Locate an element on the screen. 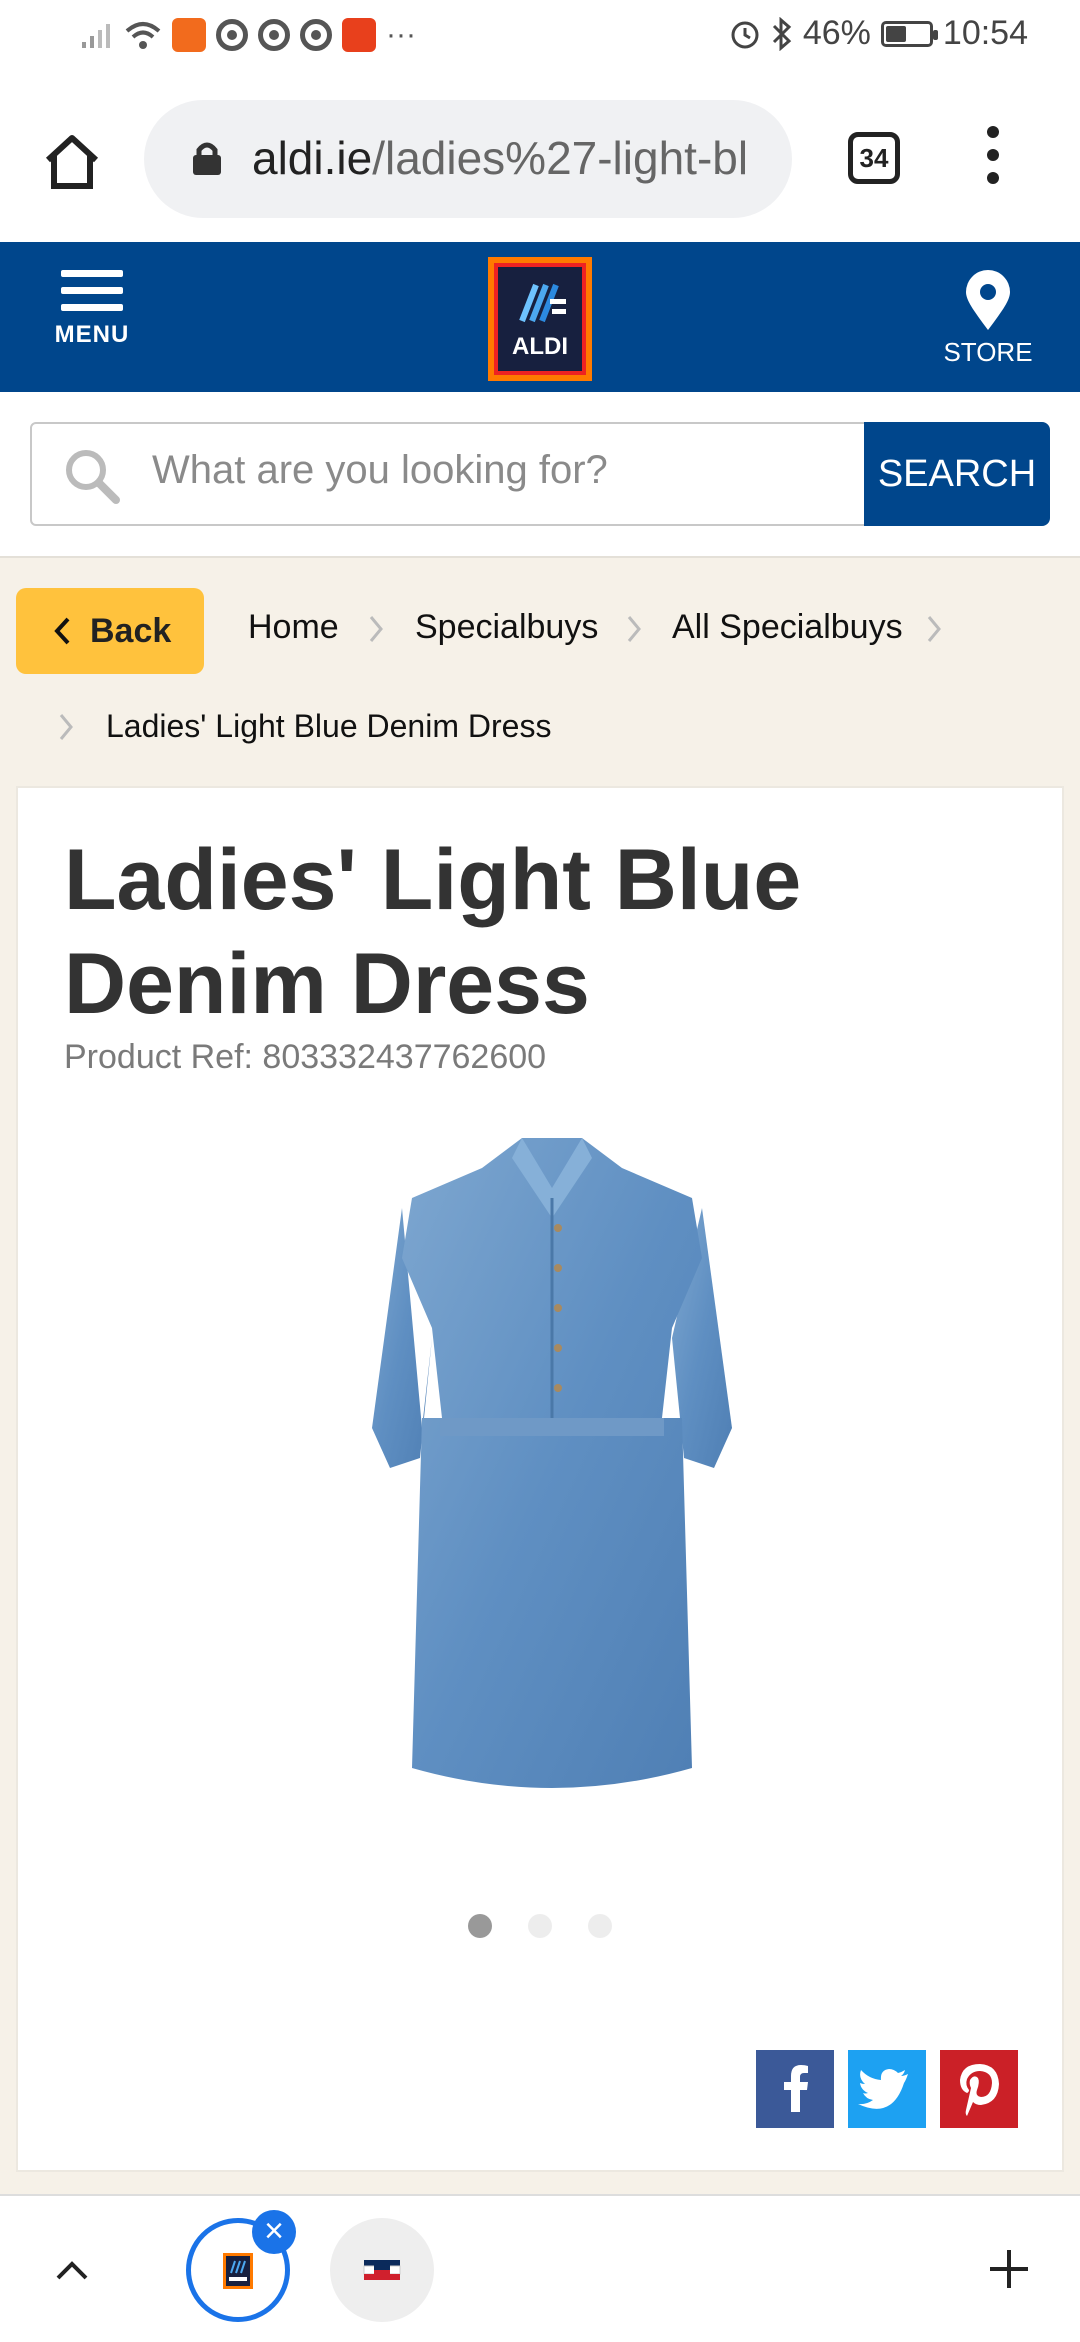 The width and height of the screenshot is (1080, 2342). twitter-icon is located at coordinates (883, 2089).